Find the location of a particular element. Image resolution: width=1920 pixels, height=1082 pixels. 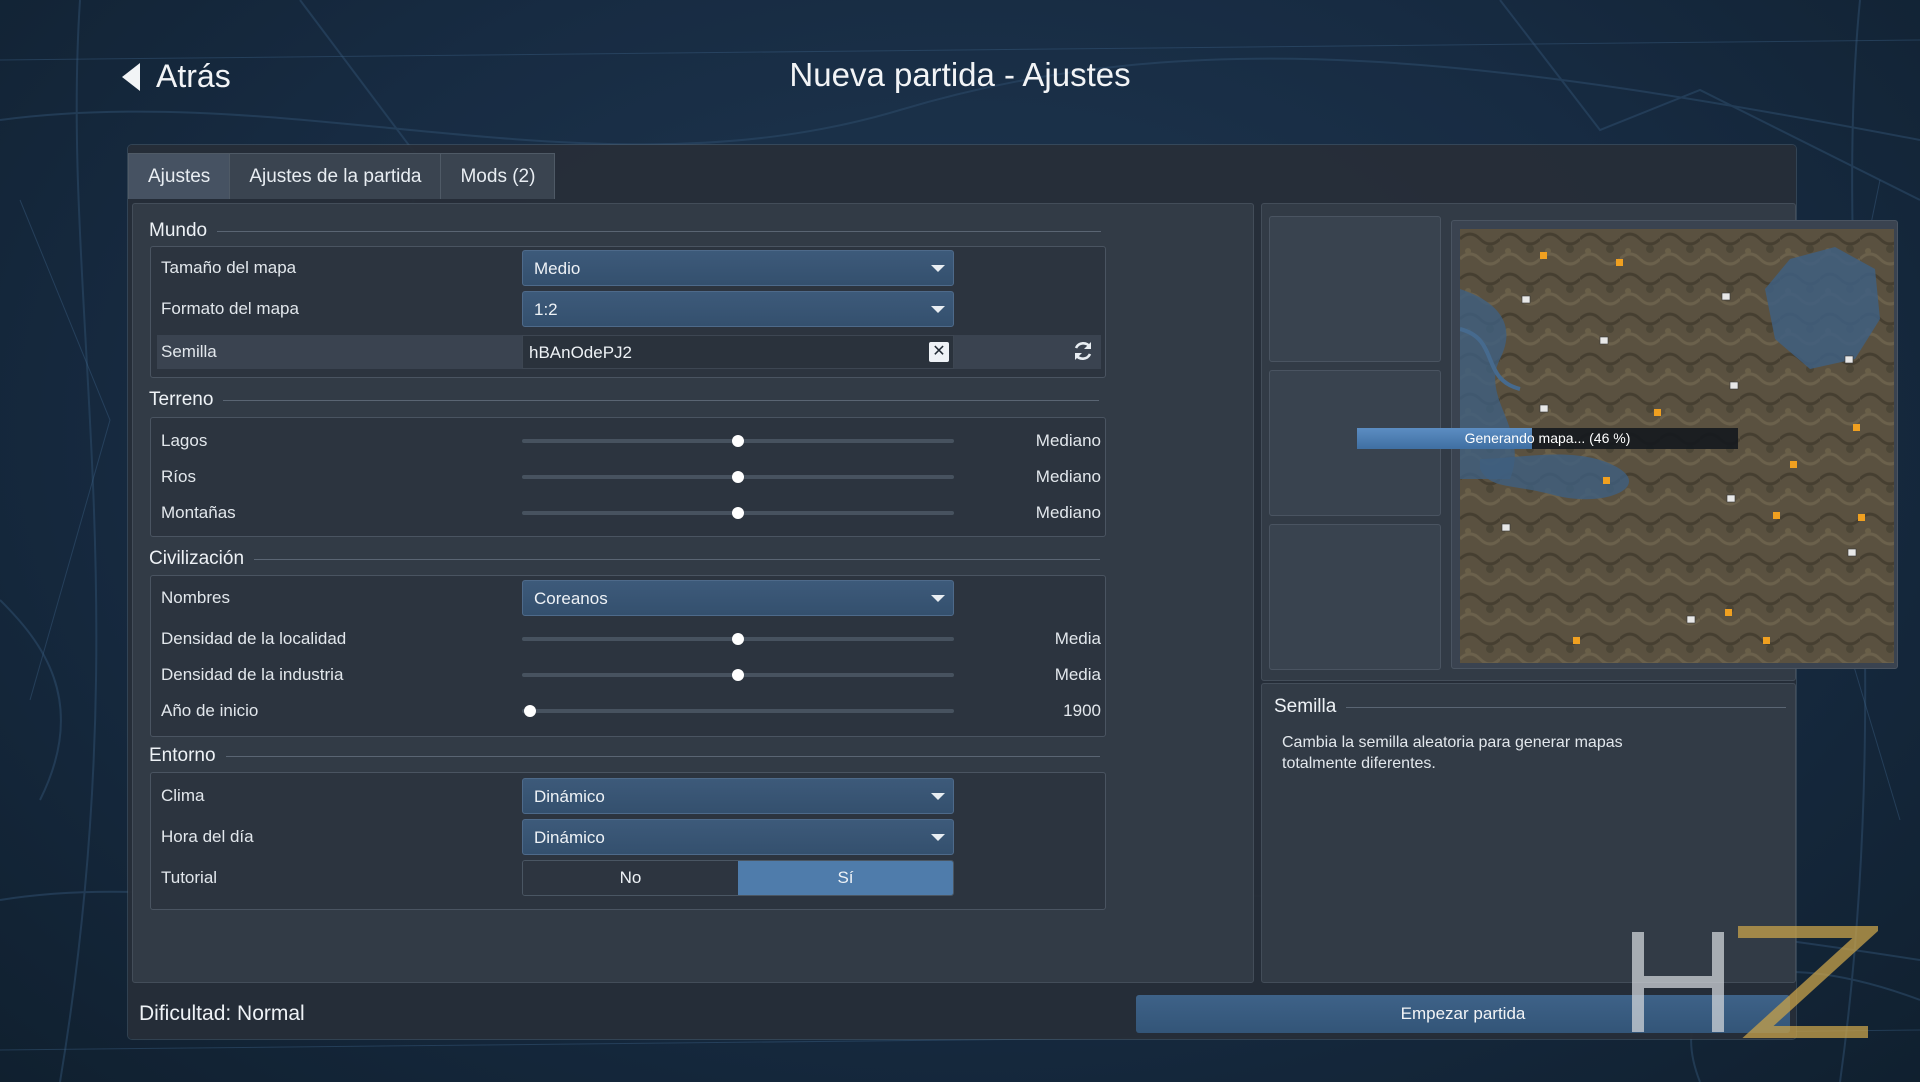

row-names: Nombres Coreanos is located at coordinates (629, 598).